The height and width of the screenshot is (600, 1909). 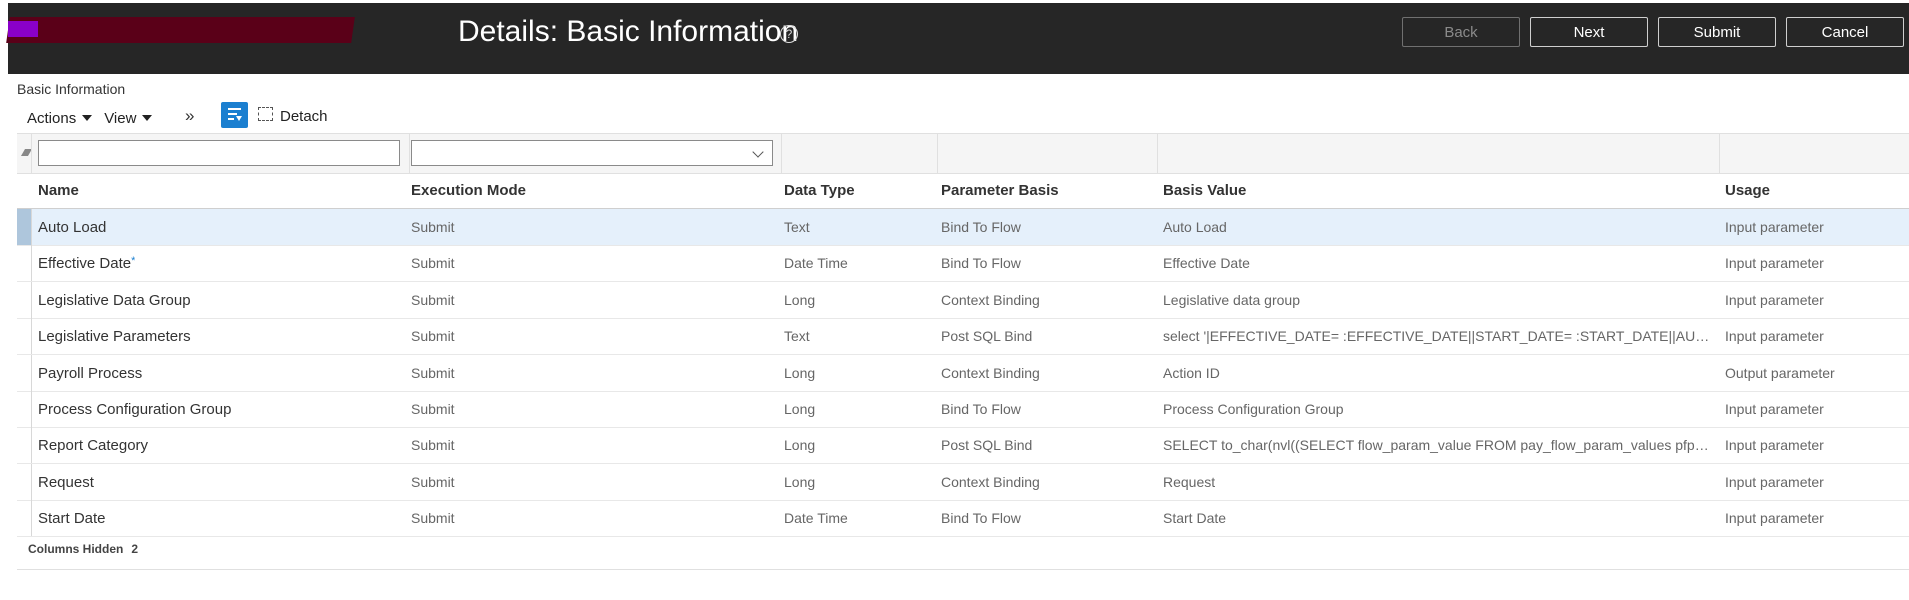 What do you see at coordinates (1195, 518) in the screenshot?
I see `cell-basis-value: Start Date` at bounding box center [1195, 518].